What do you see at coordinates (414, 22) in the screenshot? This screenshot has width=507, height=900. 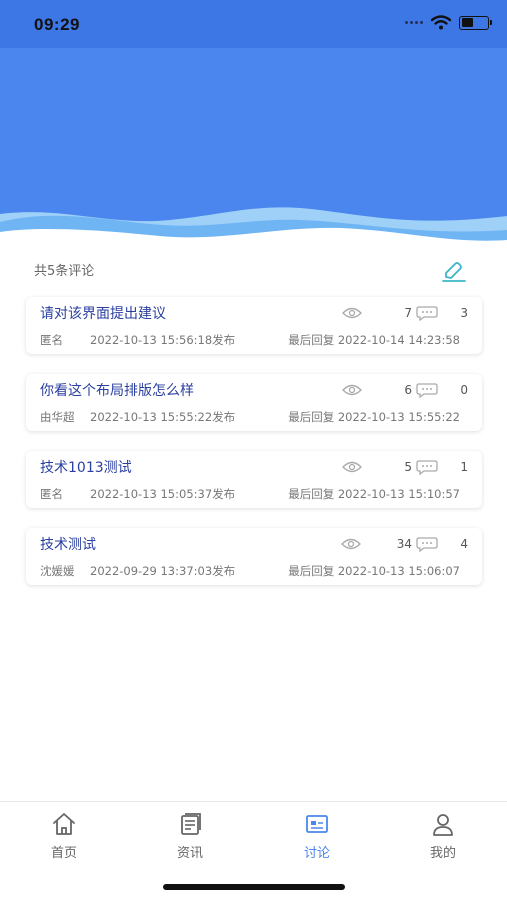 I see `signal-icon` at bounding box center [414, 22].